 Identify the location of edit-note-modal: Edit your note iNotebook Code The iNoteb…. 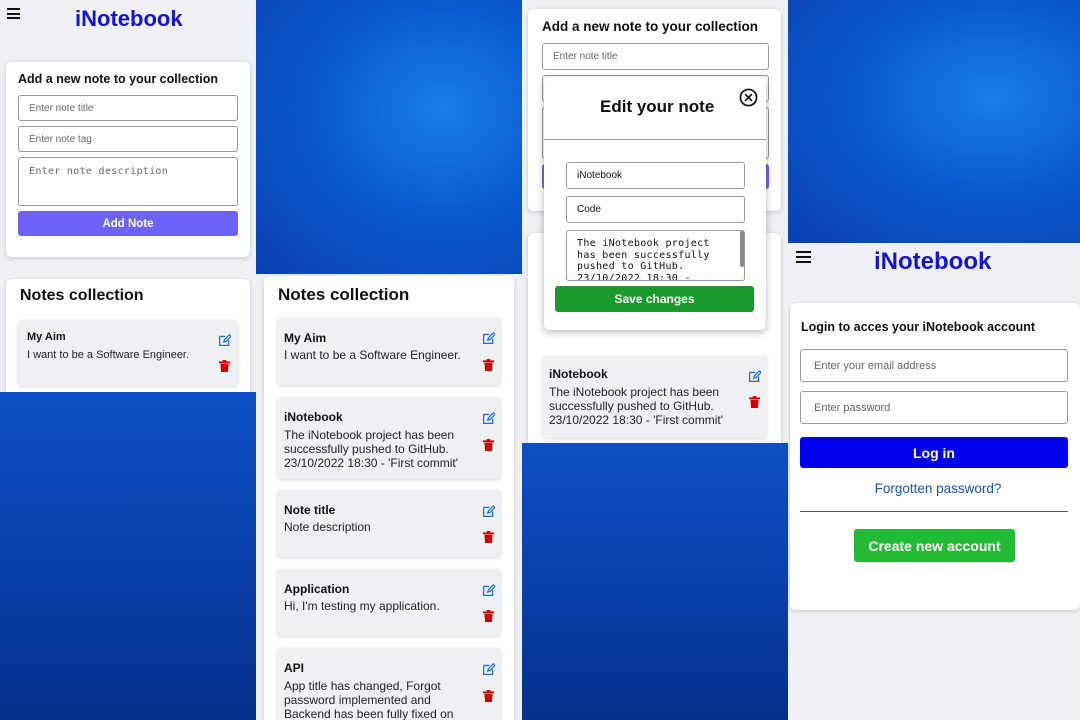
(655, 203).